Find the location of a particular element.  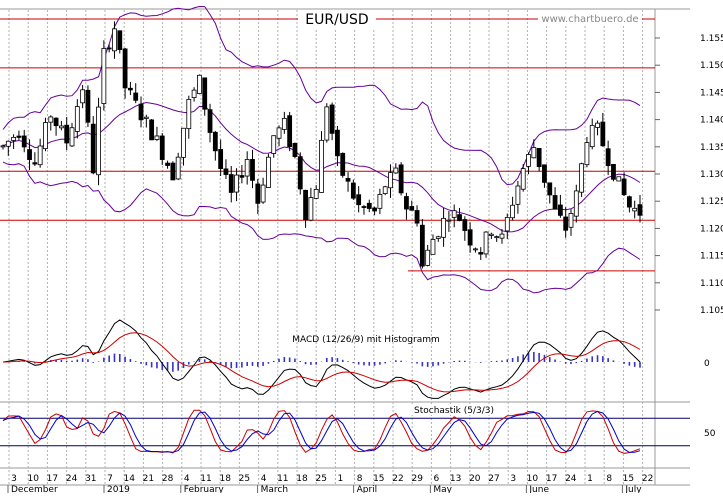

month-label: July is located at coordinates (633, 489).